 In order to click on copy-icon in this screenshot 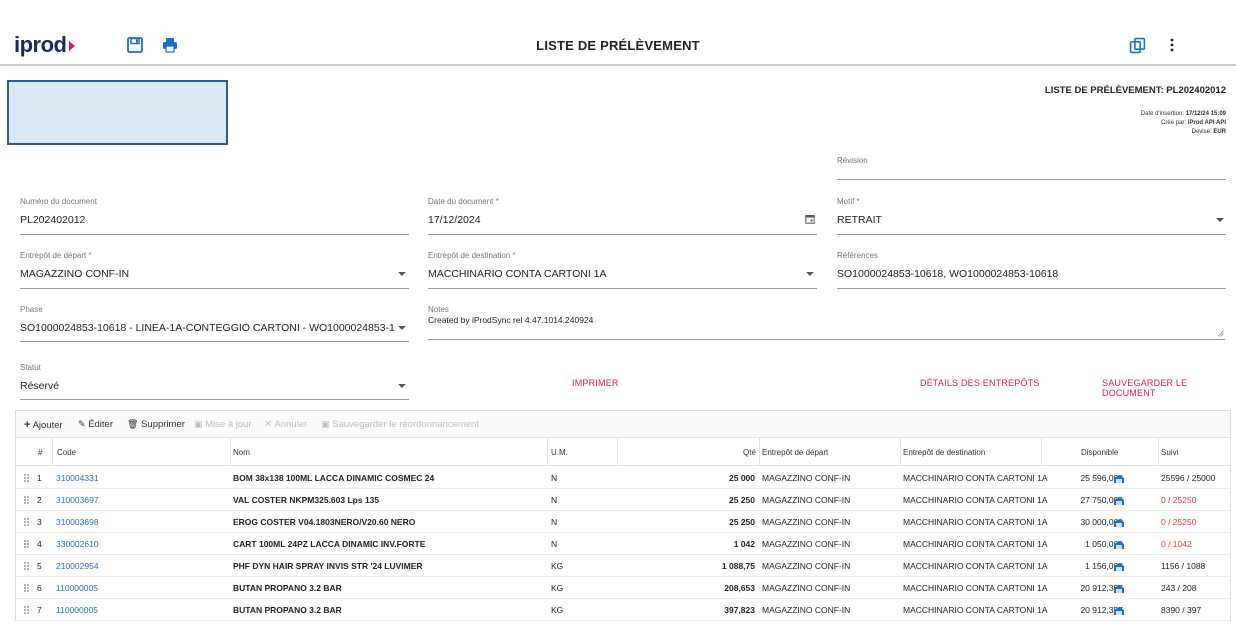, I will do `click(1137, 45)`.